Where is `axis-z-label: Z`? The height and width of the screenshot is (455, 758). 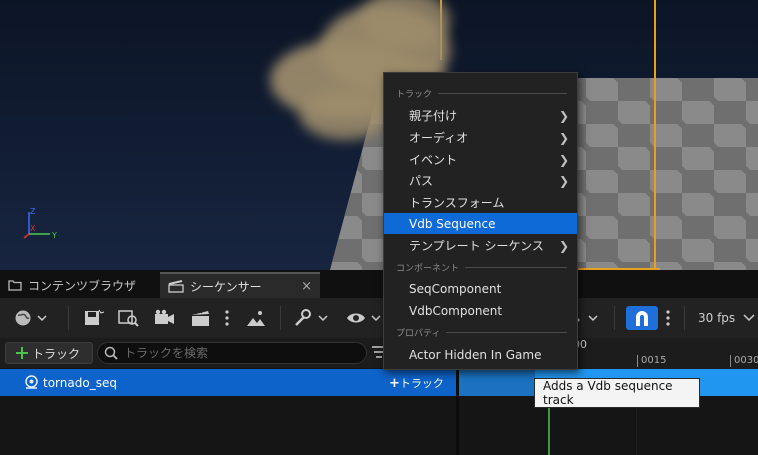 axis-z-label: Z is located at coordinates (33, 211).